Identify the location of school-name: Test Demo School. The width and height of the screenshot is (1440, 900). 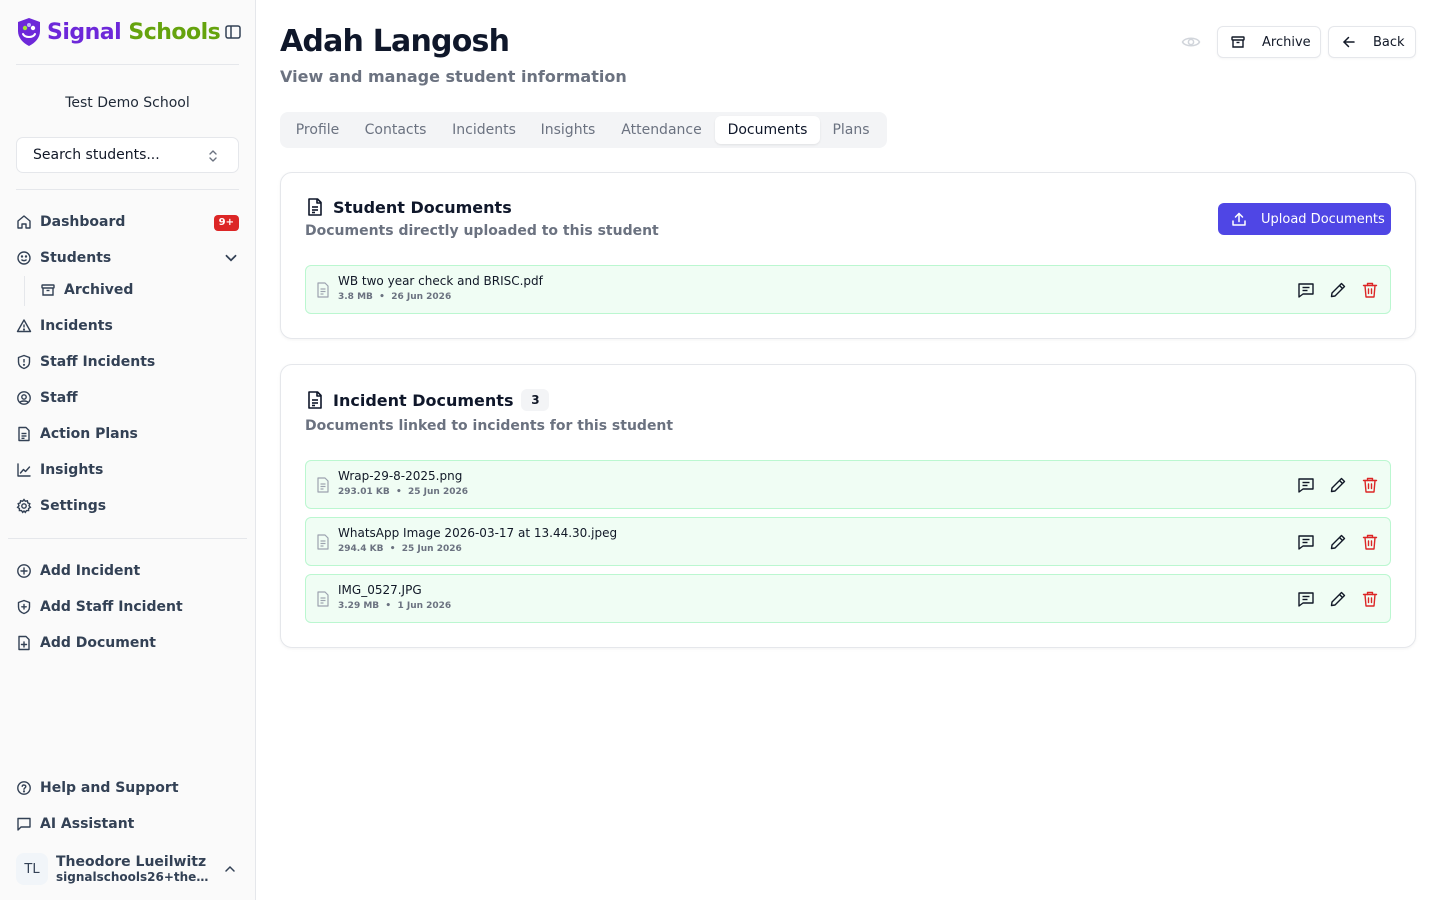
(127, 103).